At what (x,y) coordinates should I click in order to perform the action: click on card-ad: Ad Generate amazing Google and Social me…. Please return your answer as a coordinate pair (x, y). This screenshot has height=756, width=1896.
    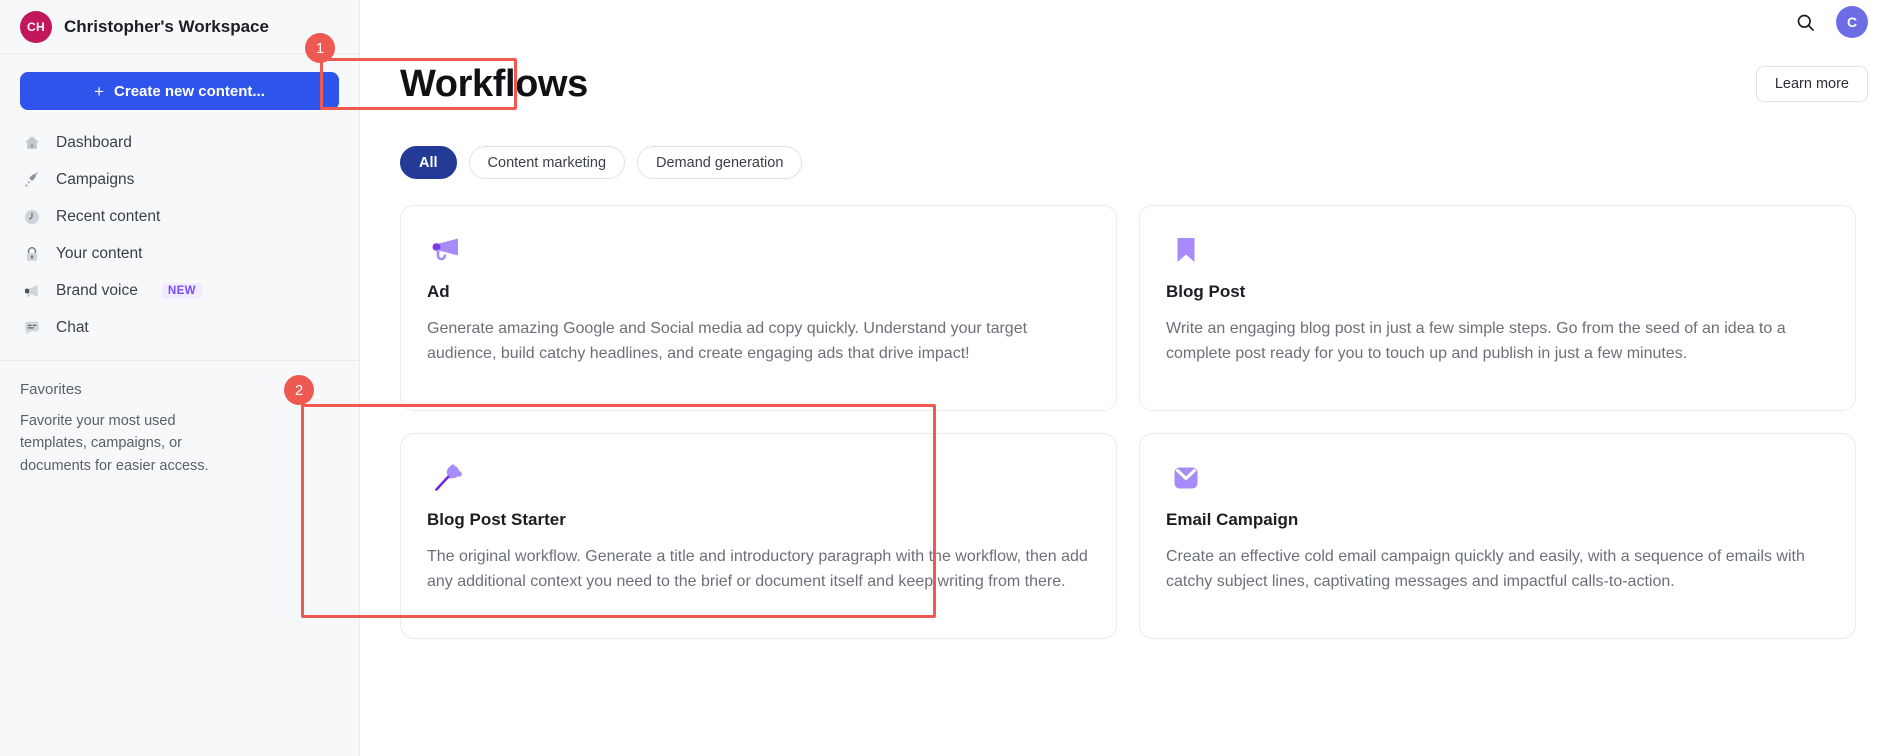
    Looking at the image, I should click on (758, 308).